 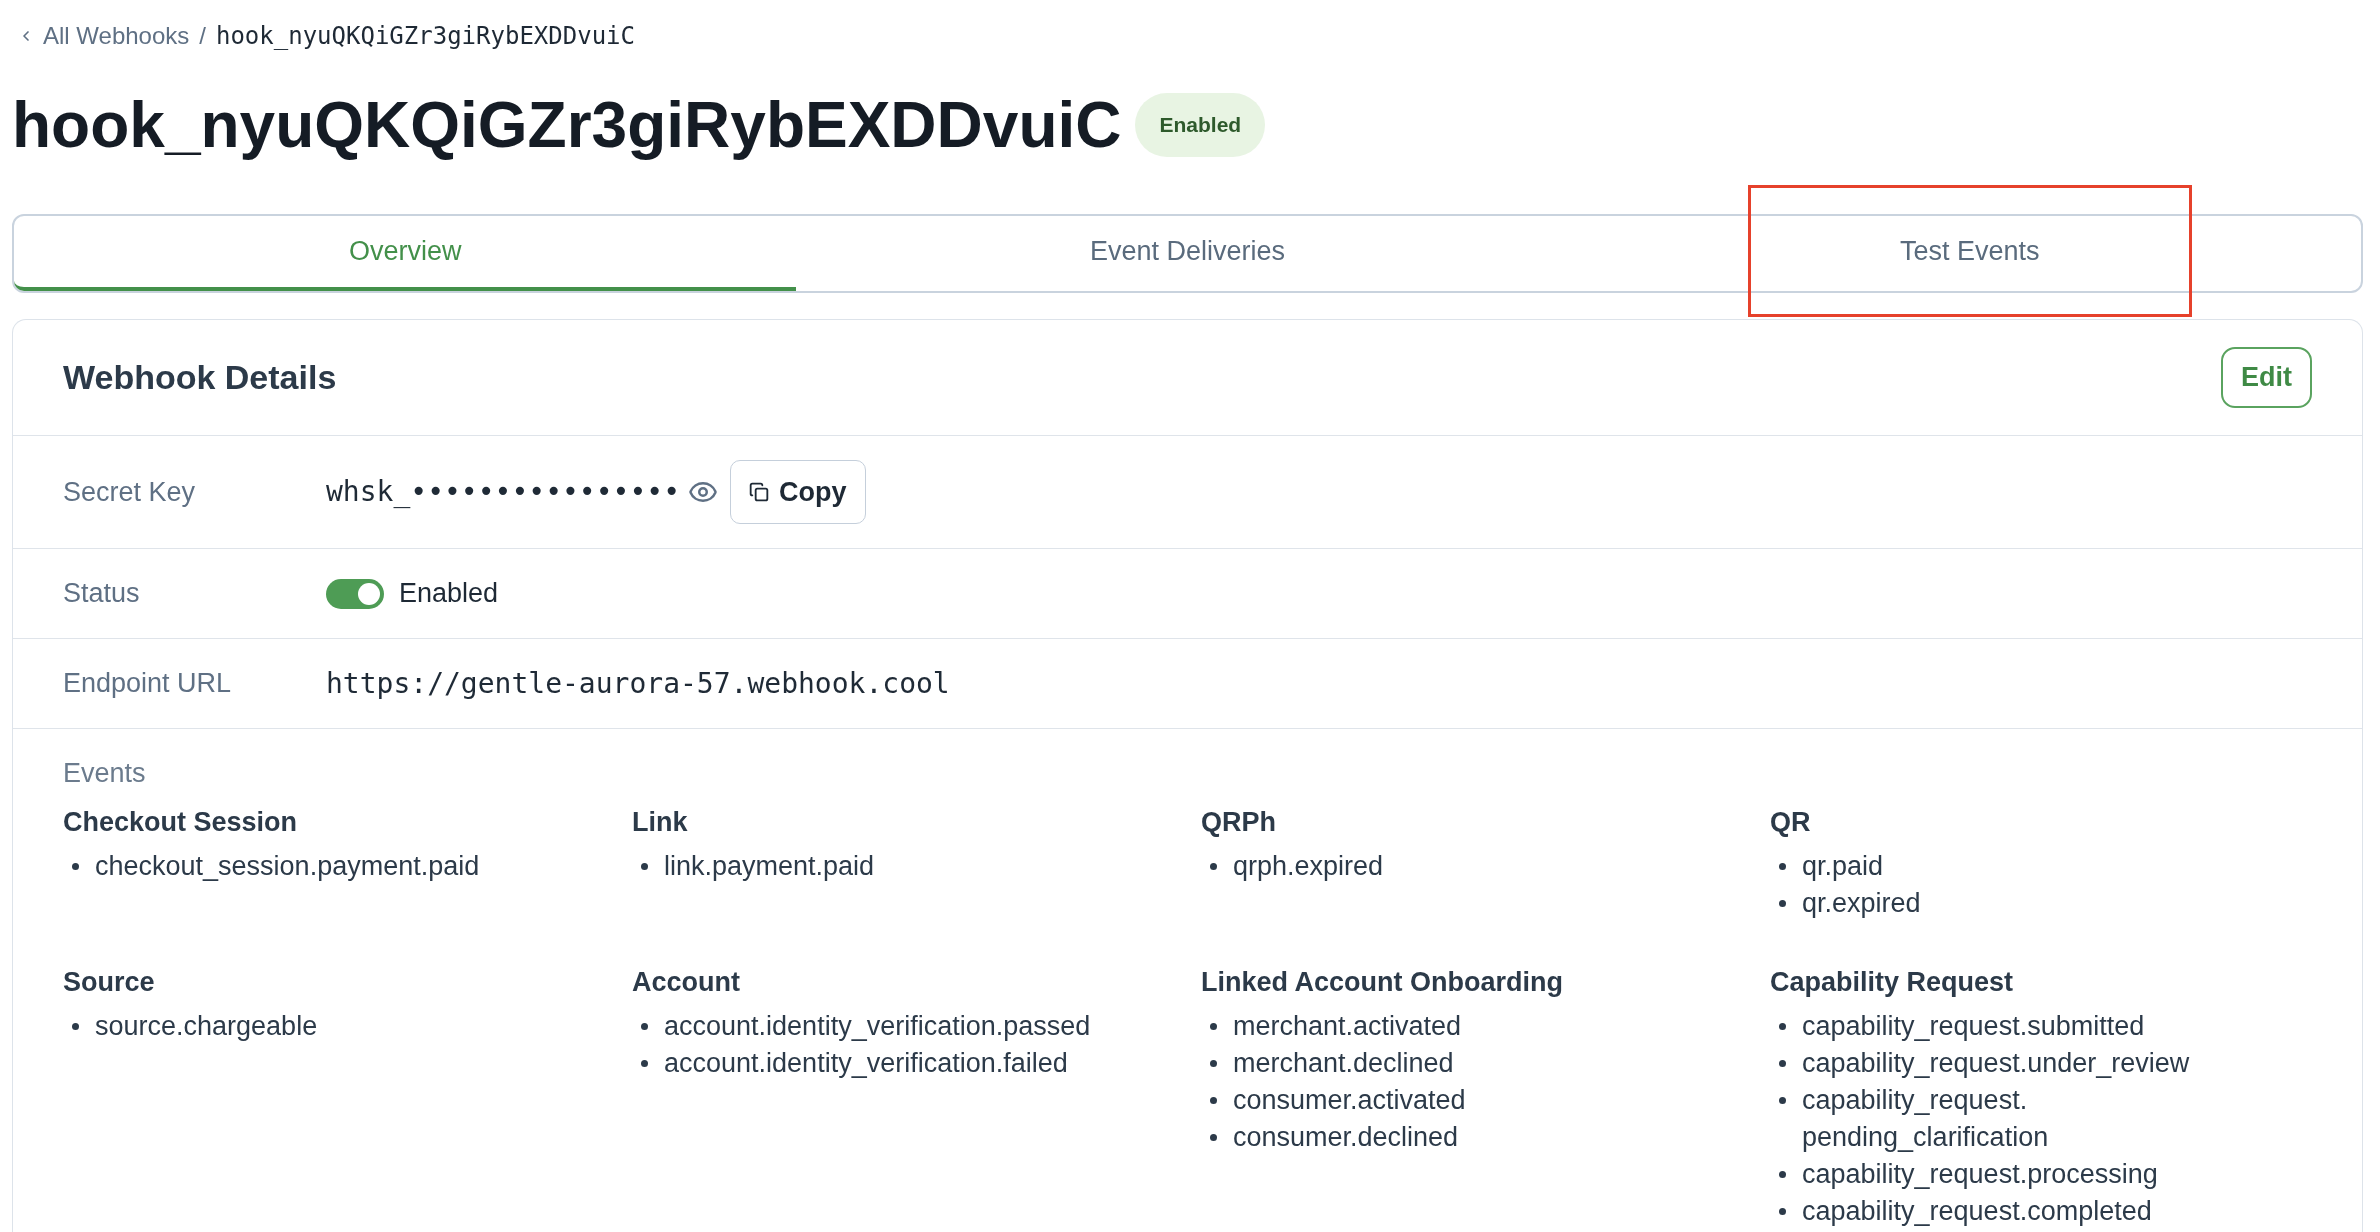 What do you see at coordinates (1349, 1100) in the screenshot?
I see `event-name: consumer.activated` at bounding box center [1349, 1100].